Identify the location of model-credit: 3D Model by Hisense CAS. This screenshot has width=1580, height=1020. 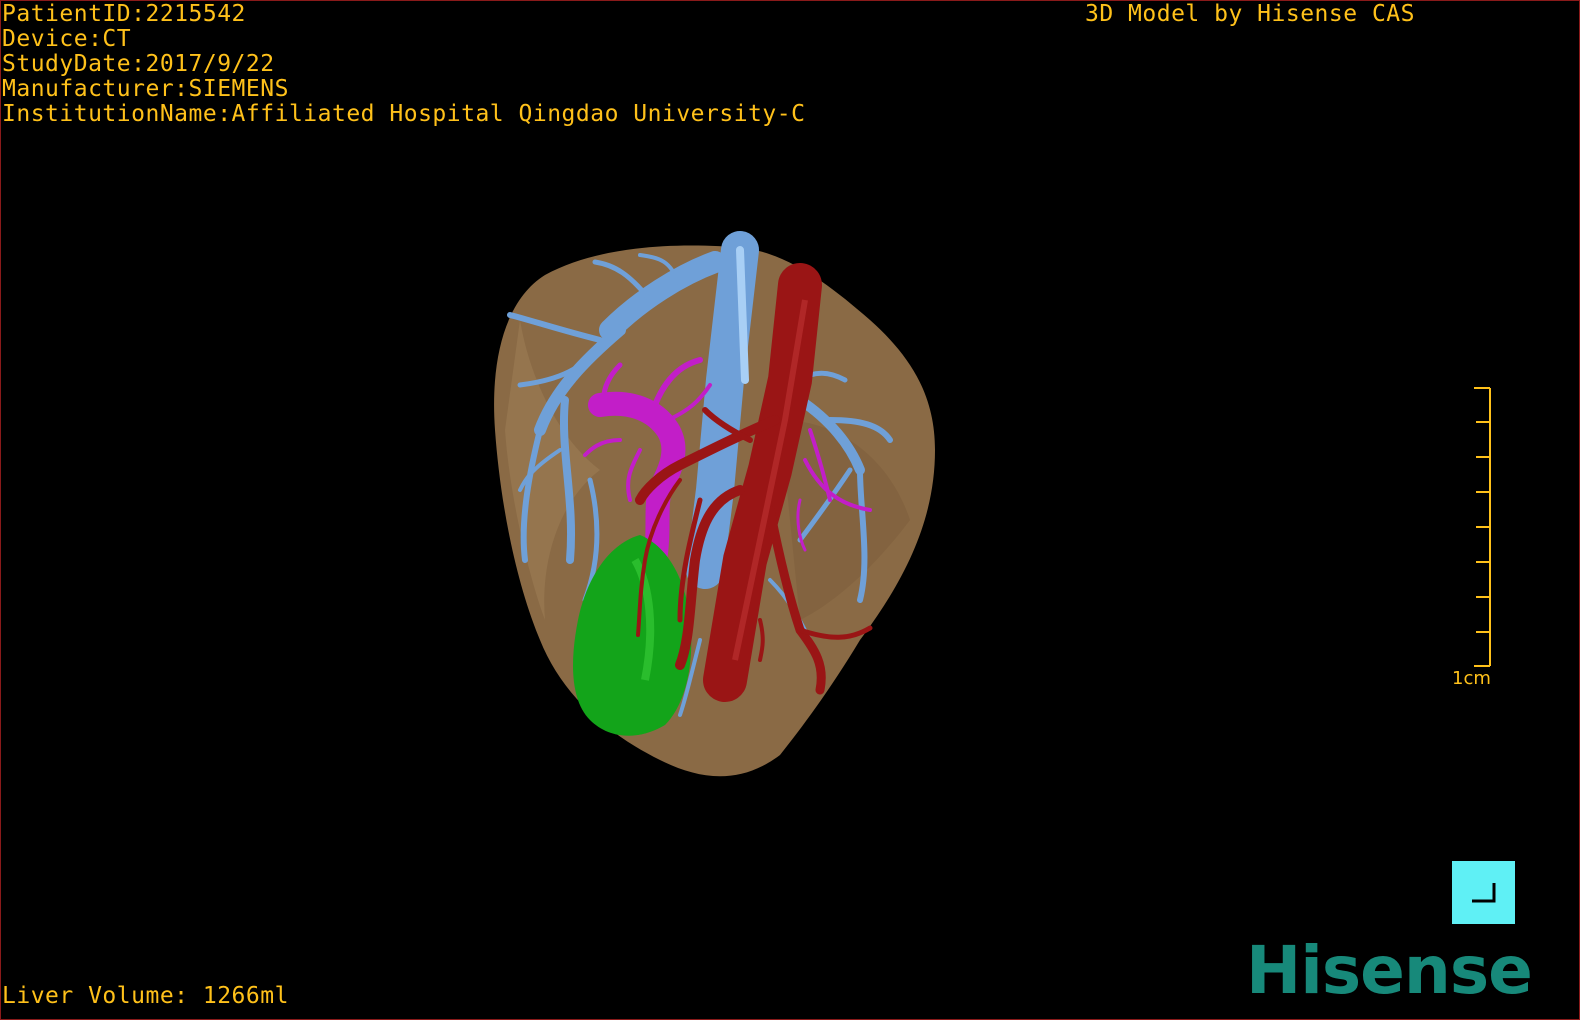
(1250, 14).